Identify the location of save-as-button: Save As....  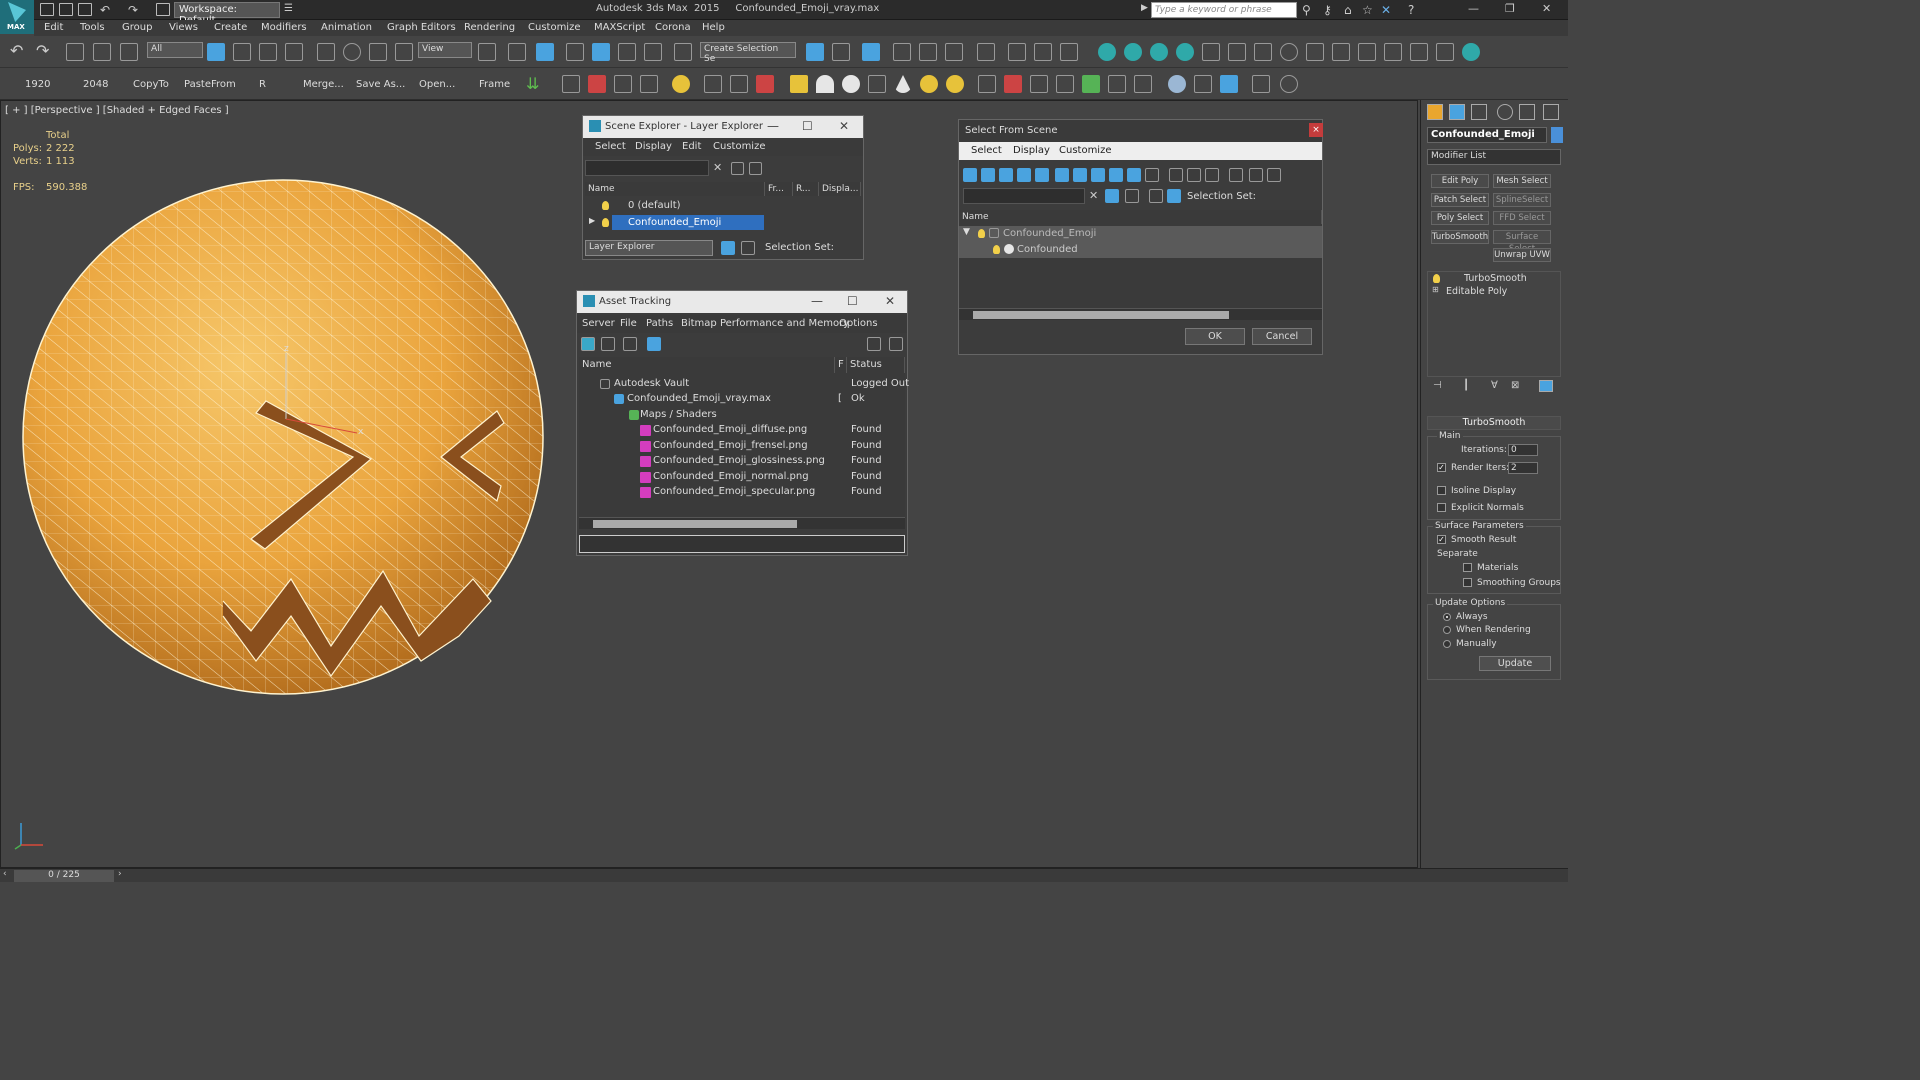
(380, 84).